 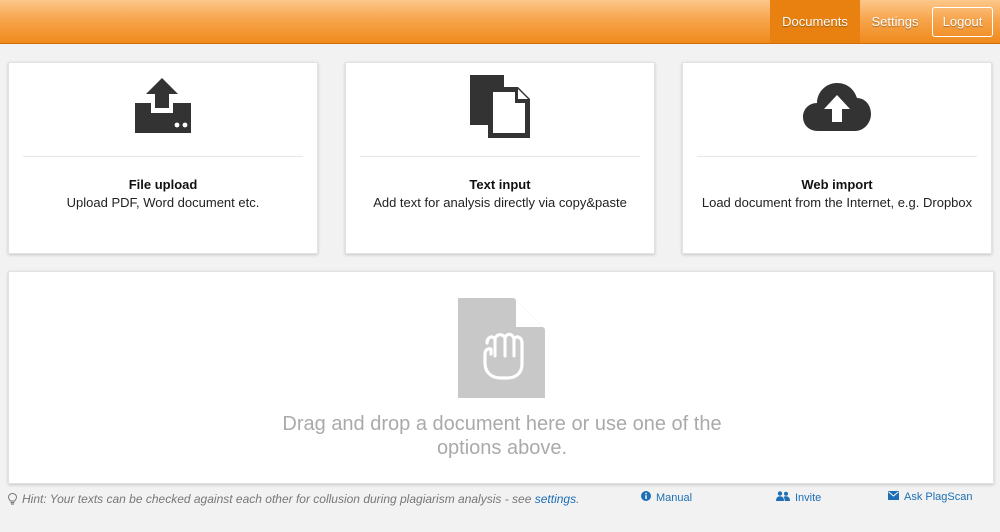 What do you see at coordinates (502, 350) in the screenshot?
I see `document-grab-hand-icon` at bounding box center [502, 350].